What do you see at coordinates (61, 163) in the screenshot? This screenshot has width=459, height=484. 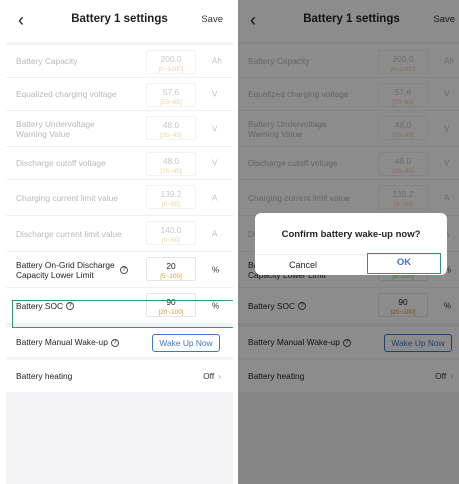 I see `setting-label: Discharge cutoff voltage` at bounding box center [61, 163].